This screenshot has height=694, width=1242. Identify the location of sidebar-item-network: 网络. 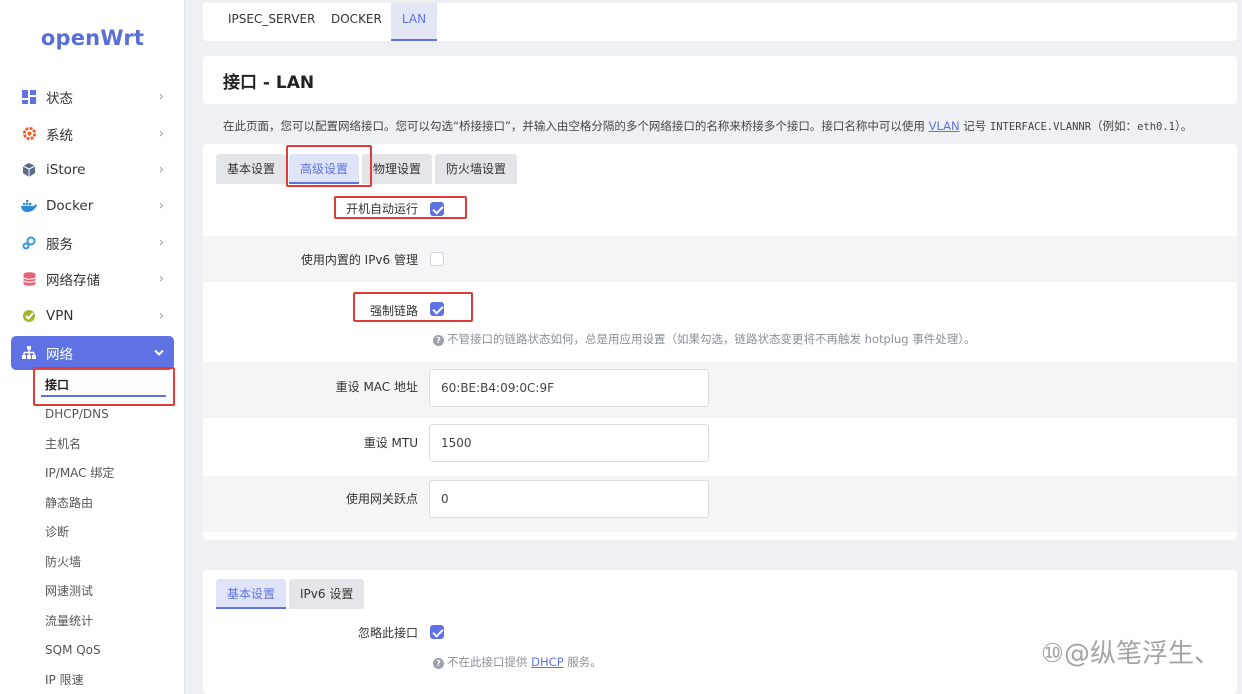
(92, 352).